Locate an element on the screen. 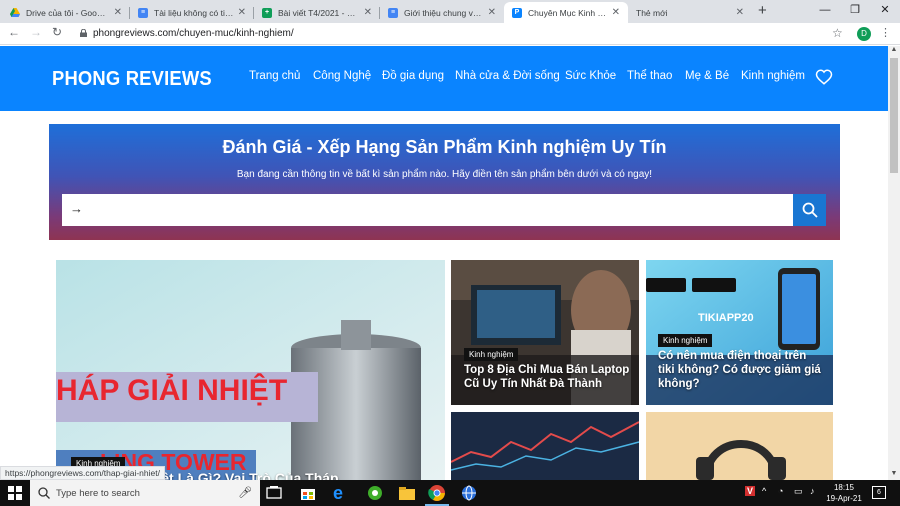  new-tab-button: + is located at coordinates (762, 11).